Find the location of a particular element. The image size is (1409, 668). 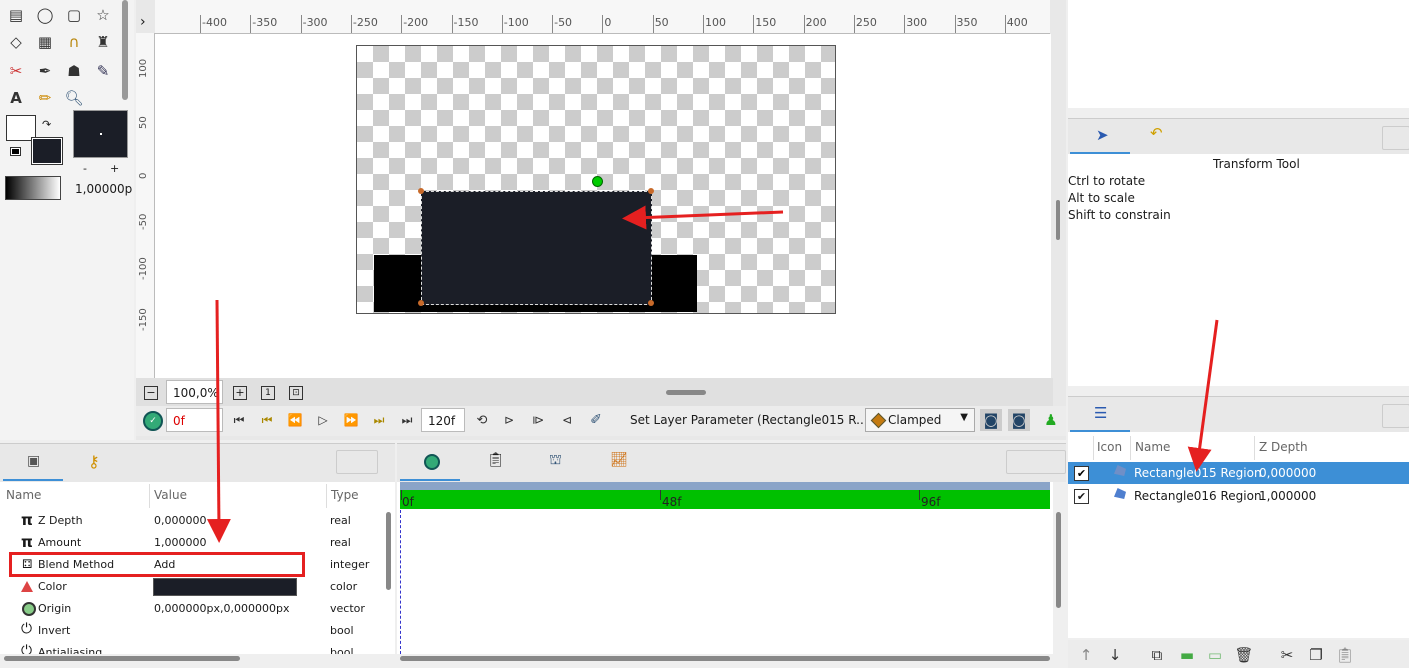

arrow-to-blend-method is located at coordinates (218, 421).